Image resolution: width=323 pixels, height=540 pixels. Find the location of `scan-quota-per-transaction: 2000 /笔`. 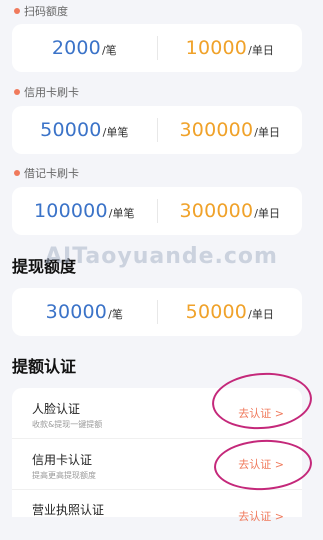

scan-quota-per-transaction: 2000 /笔 is located at coordinates (84, 48).